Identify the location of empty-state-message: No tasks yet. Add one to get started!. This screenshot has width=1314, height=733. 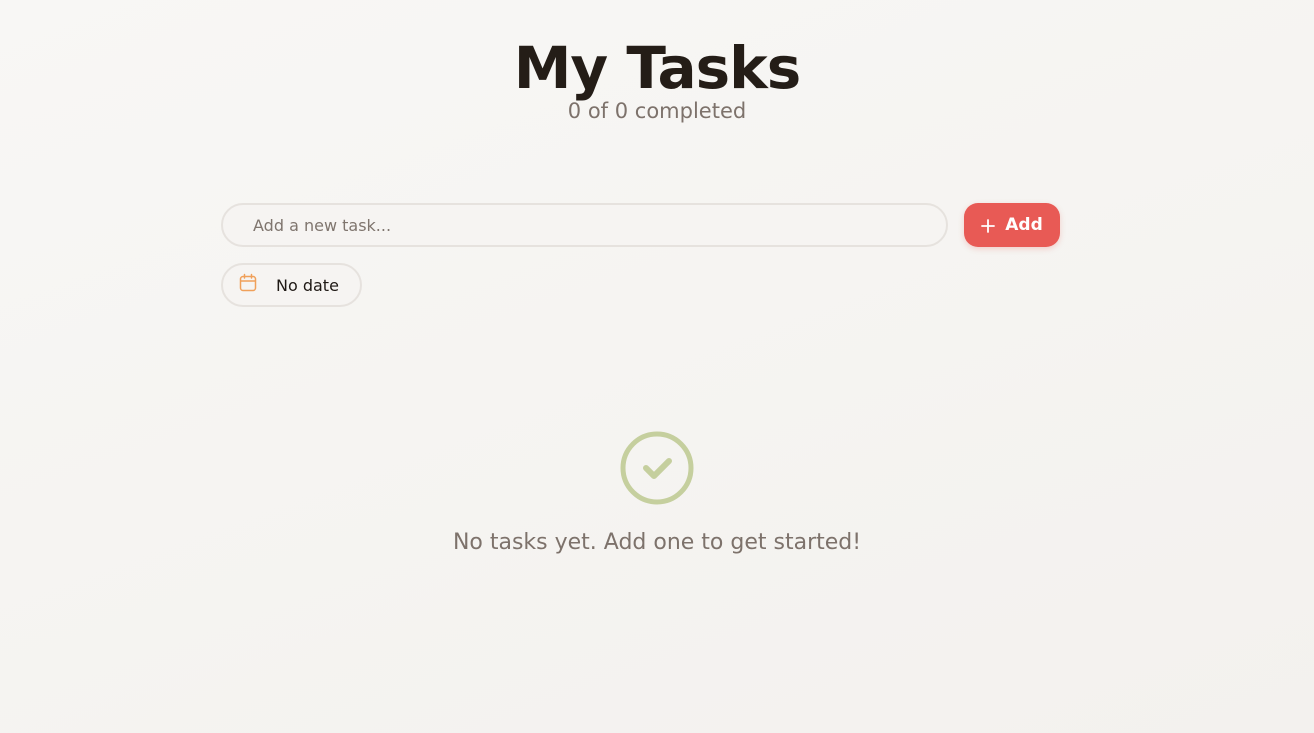
(657, 542).